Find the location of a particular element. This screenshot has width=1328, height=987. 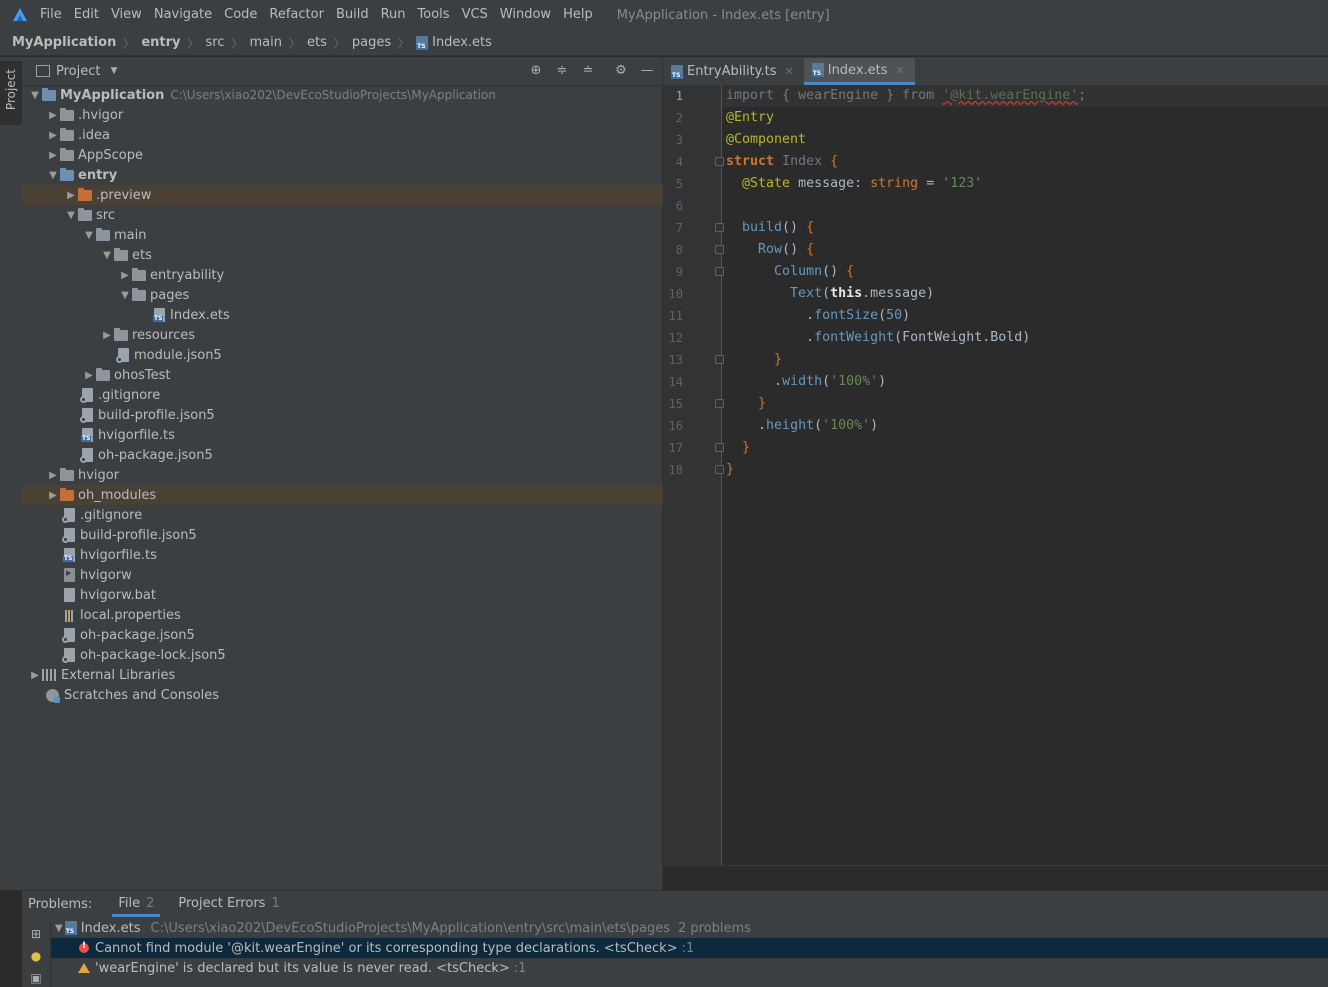

gear-icon: ⚙ is located at coordinates (621, 71).